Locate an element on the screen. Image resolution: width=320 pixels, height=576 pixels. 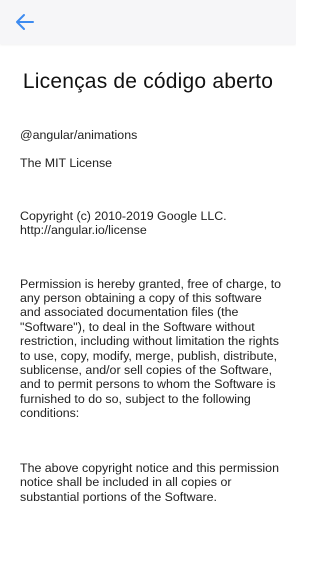
package-name: @angular/animations is located at coordinates (79, 135).